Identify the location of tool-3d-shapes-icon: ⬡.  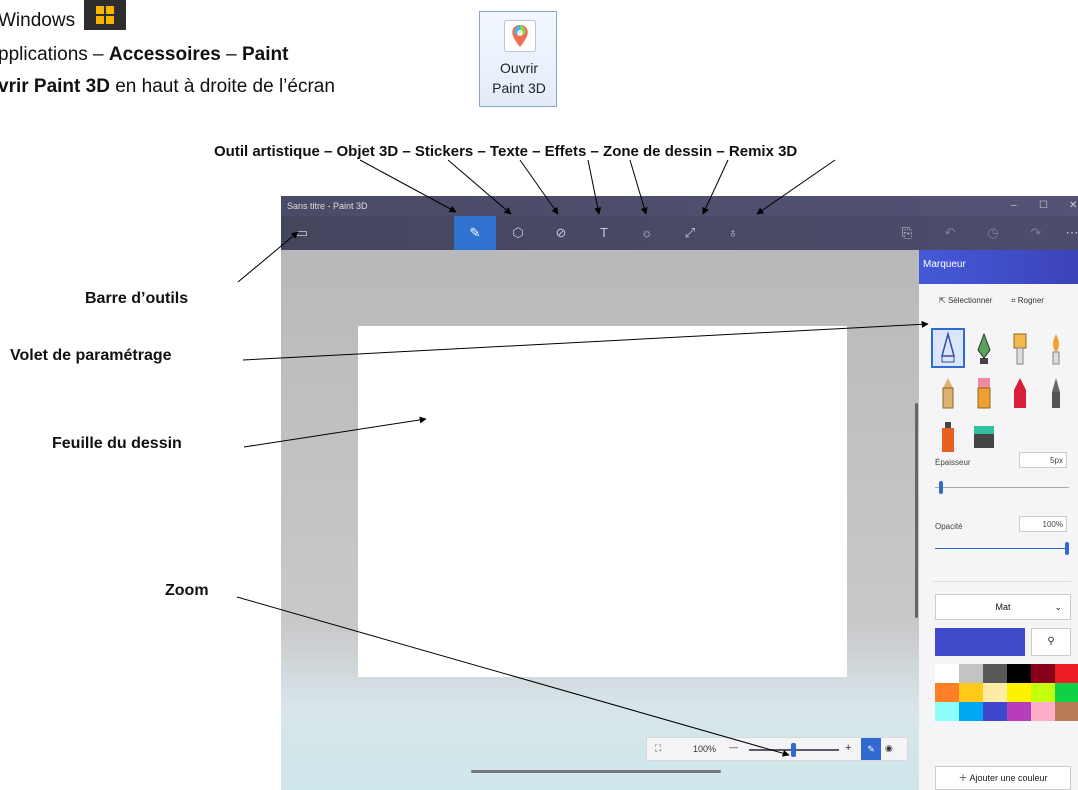
(518, 233).